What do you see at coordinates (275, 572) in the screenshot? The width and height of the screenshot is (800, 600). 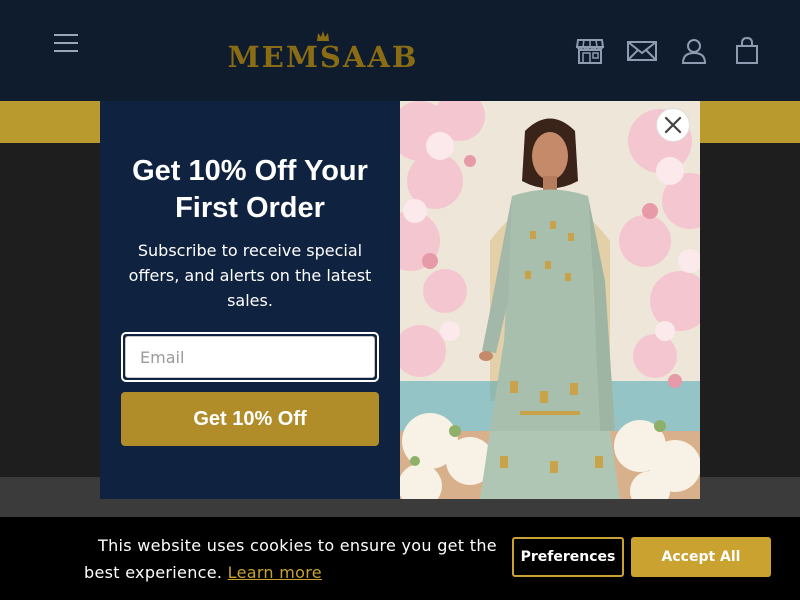 I see `learn-more-link: Learn more` at bounding box center [275, 572].